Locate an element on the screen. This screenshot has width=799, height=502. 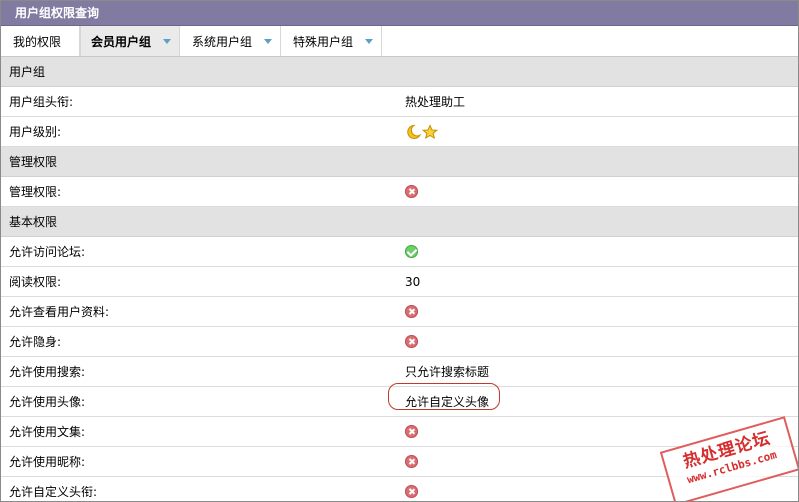
row-key: 管理权限: is located at coordinates (35, 192).